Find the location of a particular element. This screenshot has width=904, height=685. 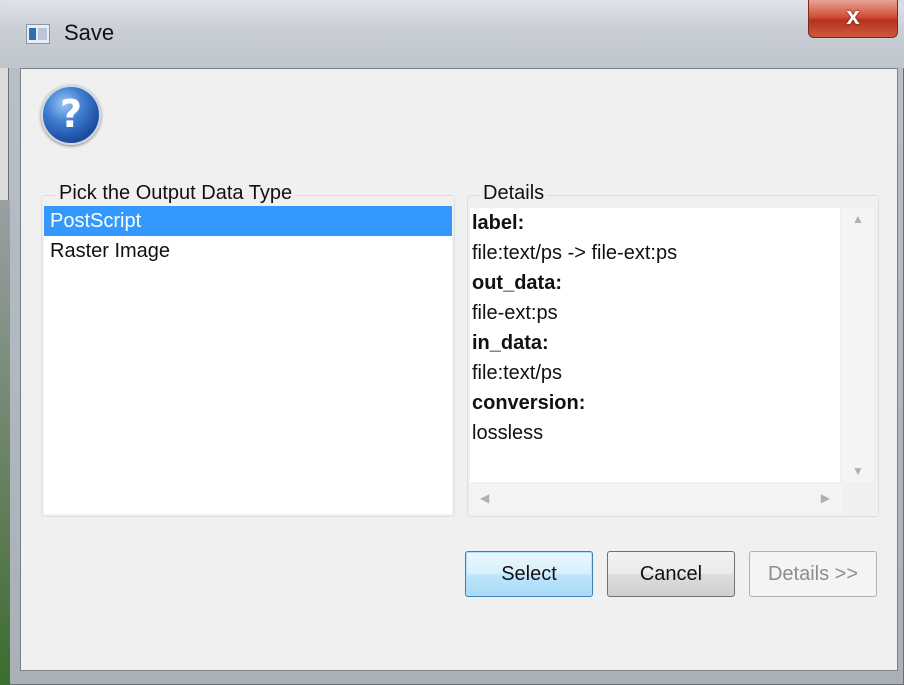

window-title: Save is located at coordinates (89, 32).